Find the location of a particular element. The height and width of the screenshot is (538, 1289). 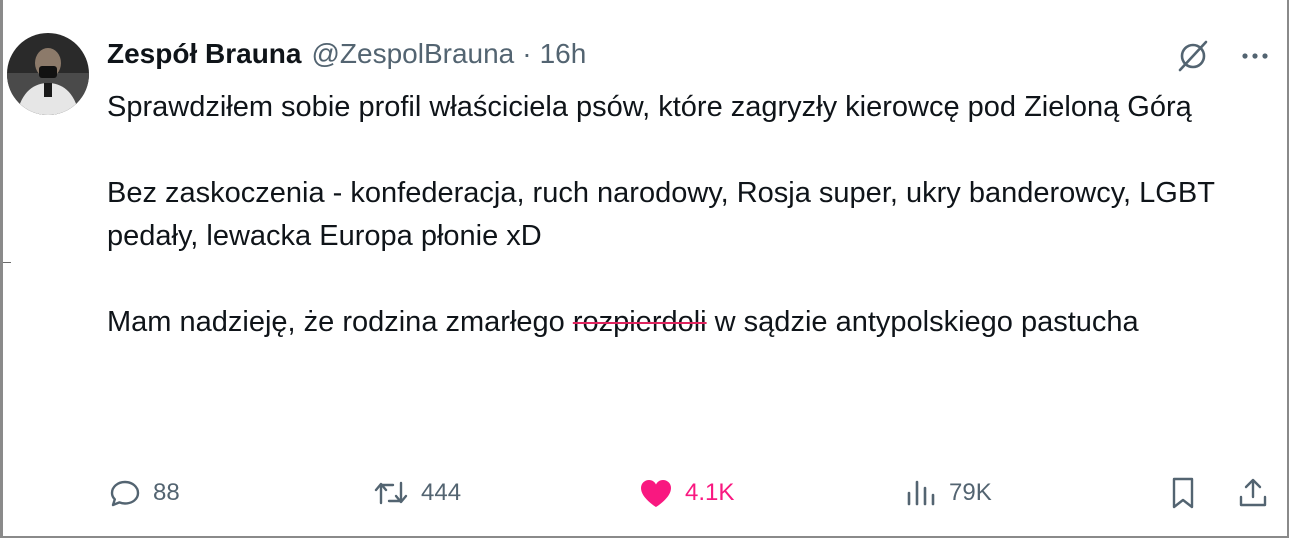

action-bar: 88 444 4.1K 79K is located at coordinates (645, 493).